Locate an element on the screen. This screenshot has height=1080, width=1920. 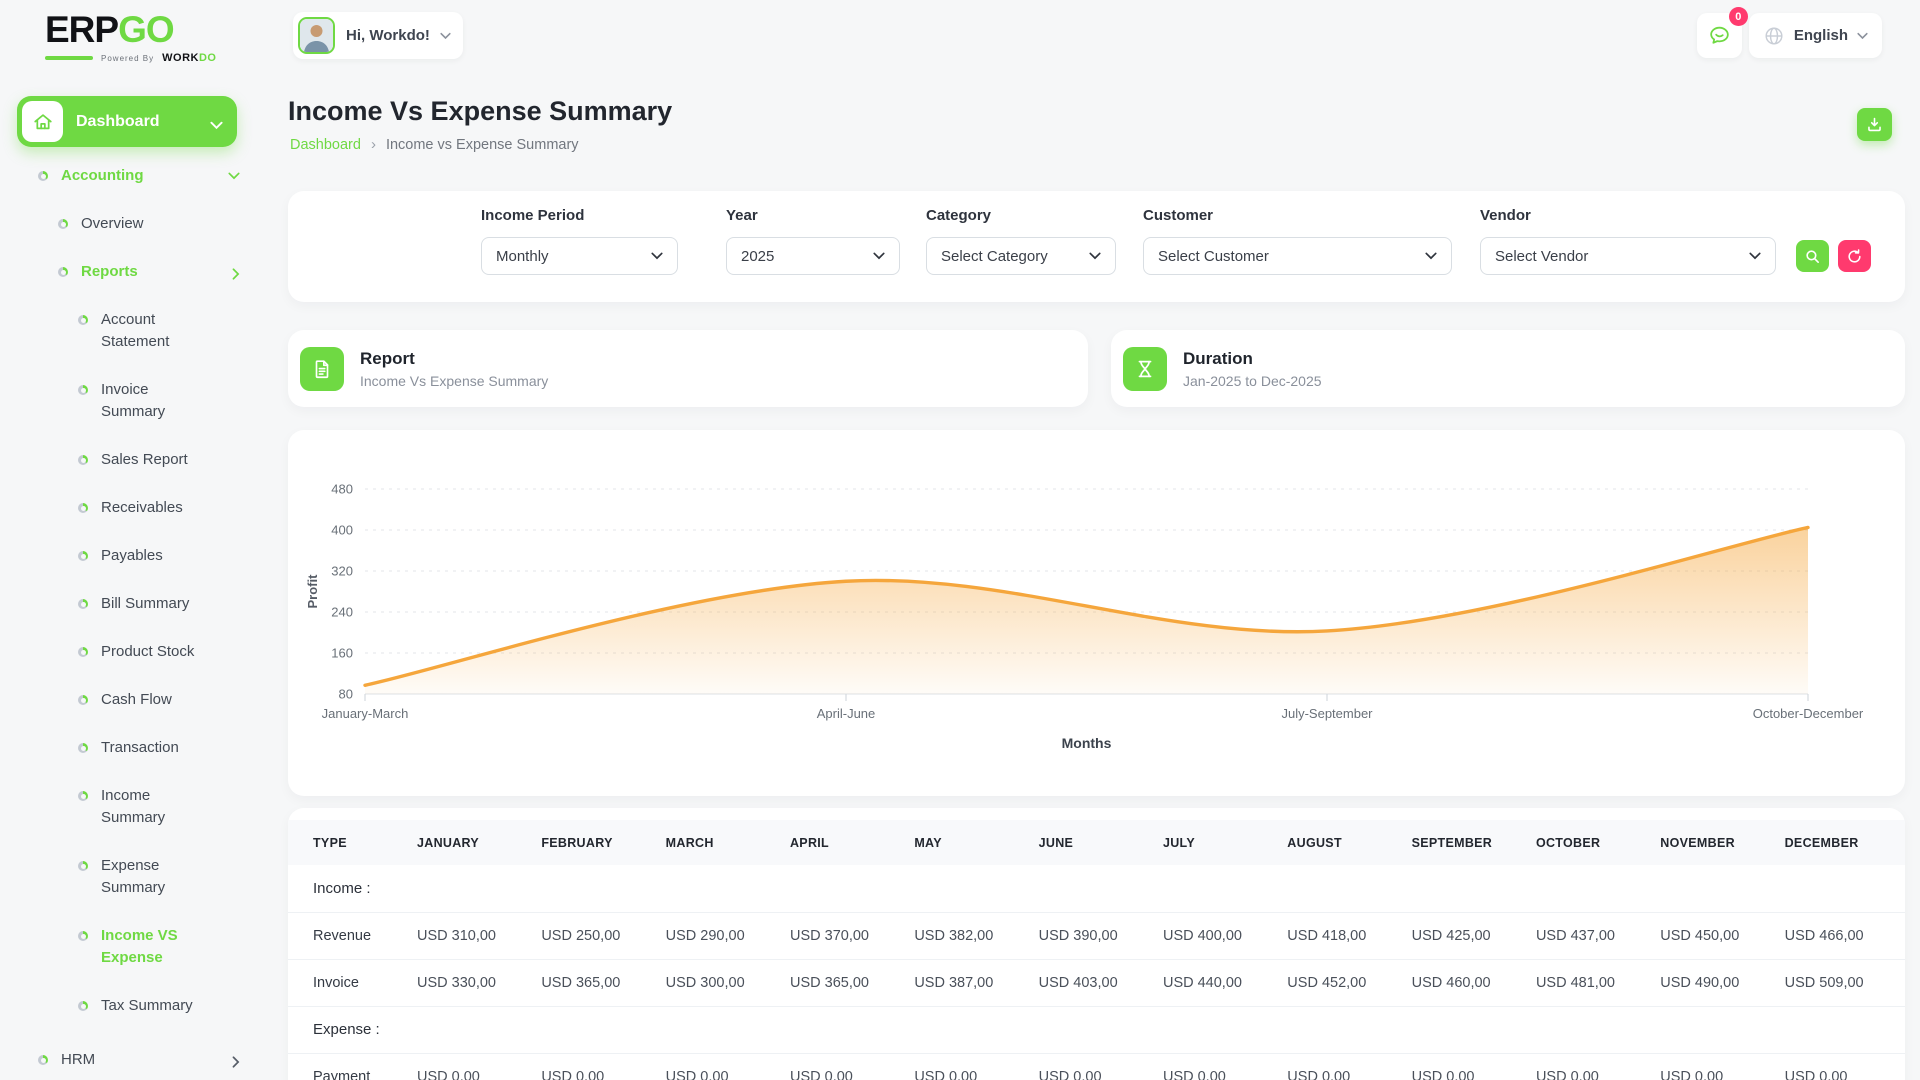
col-august: AUGUST is located at coordinates (1345, 842).